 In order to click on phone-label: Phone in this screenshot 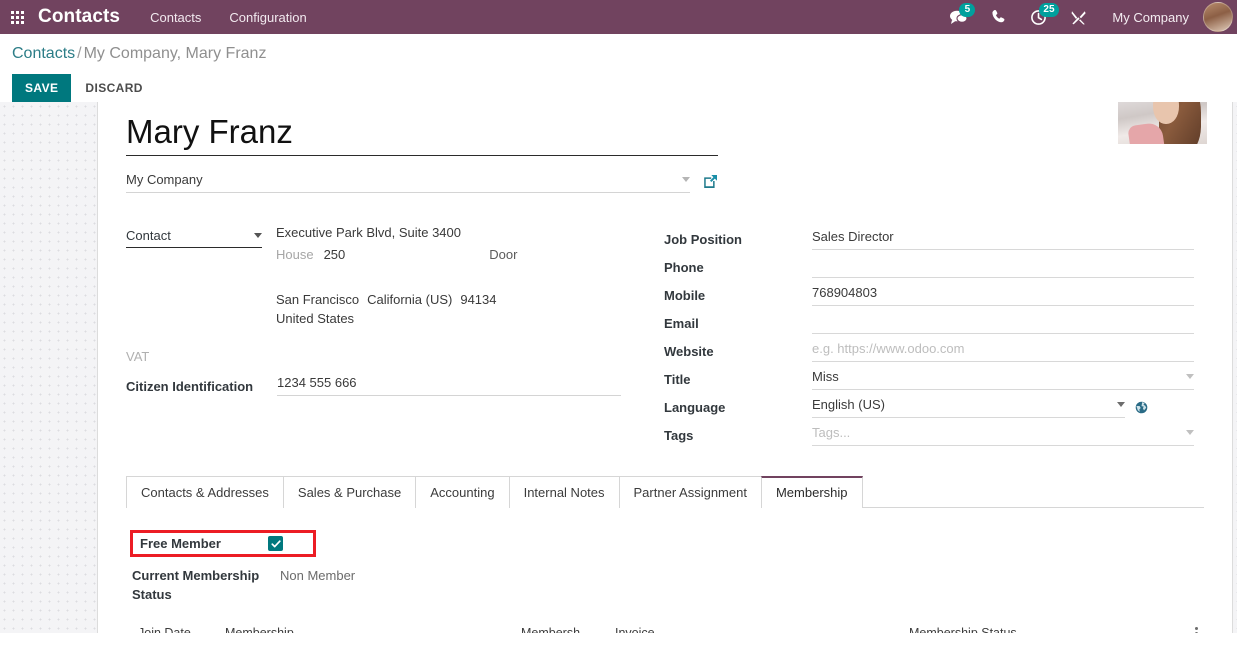, I will do `click(684, 267)`.